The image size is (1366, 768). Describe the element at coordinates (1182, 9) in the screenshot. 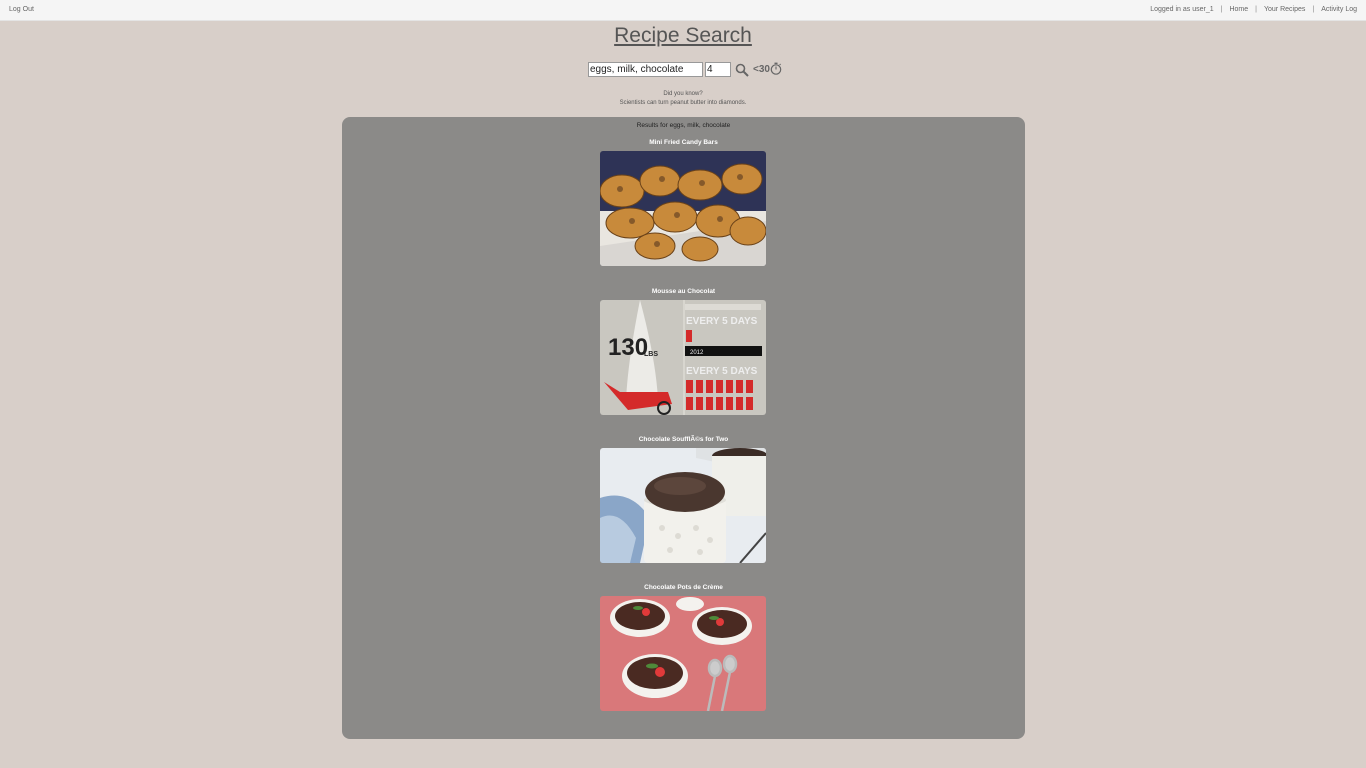

I see `logged-in-label: Logged in as user_1` at that location.